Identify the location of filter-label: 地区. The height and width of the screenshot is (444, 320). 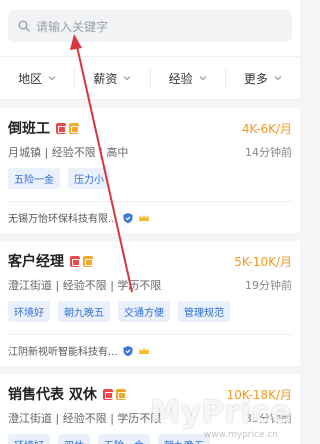
(30, 78).